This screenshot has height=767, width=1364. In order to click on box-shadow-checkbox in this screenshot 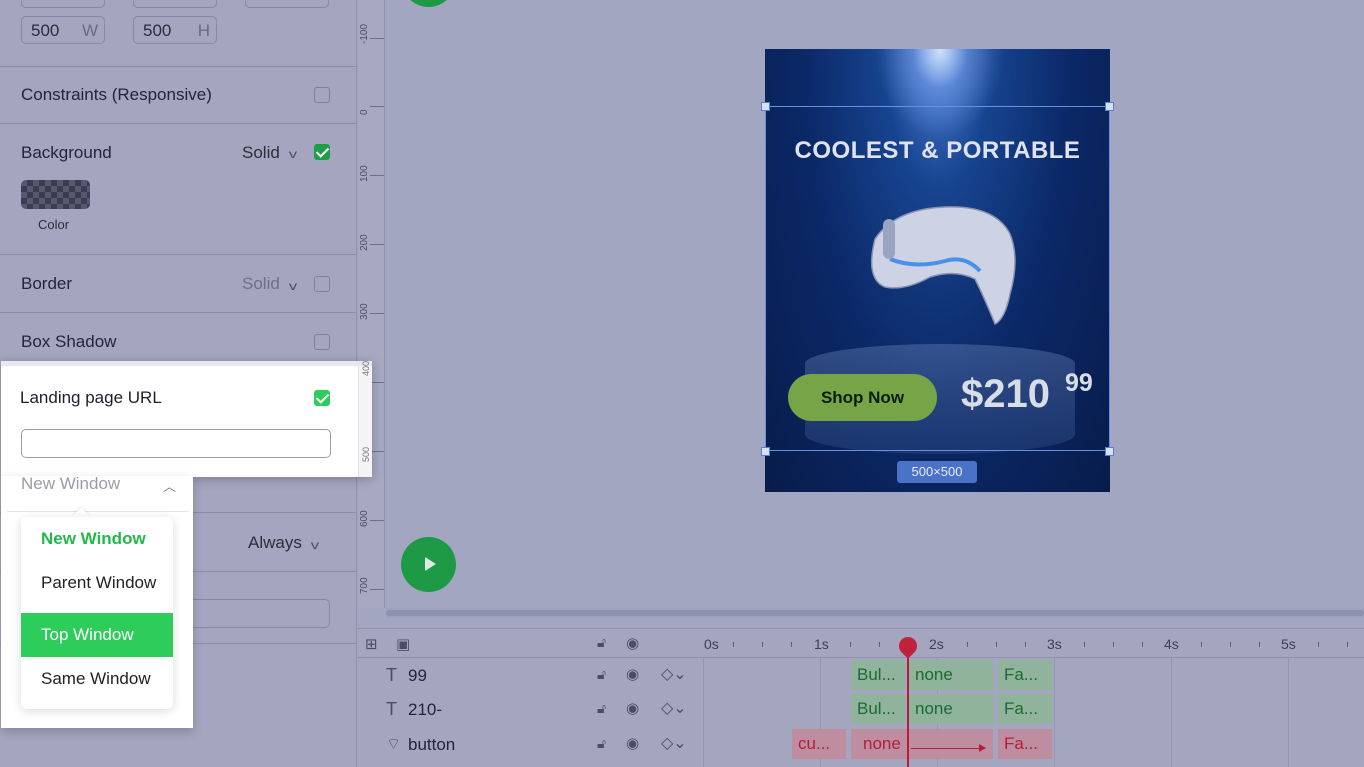, I will do `click(322, 342)`.